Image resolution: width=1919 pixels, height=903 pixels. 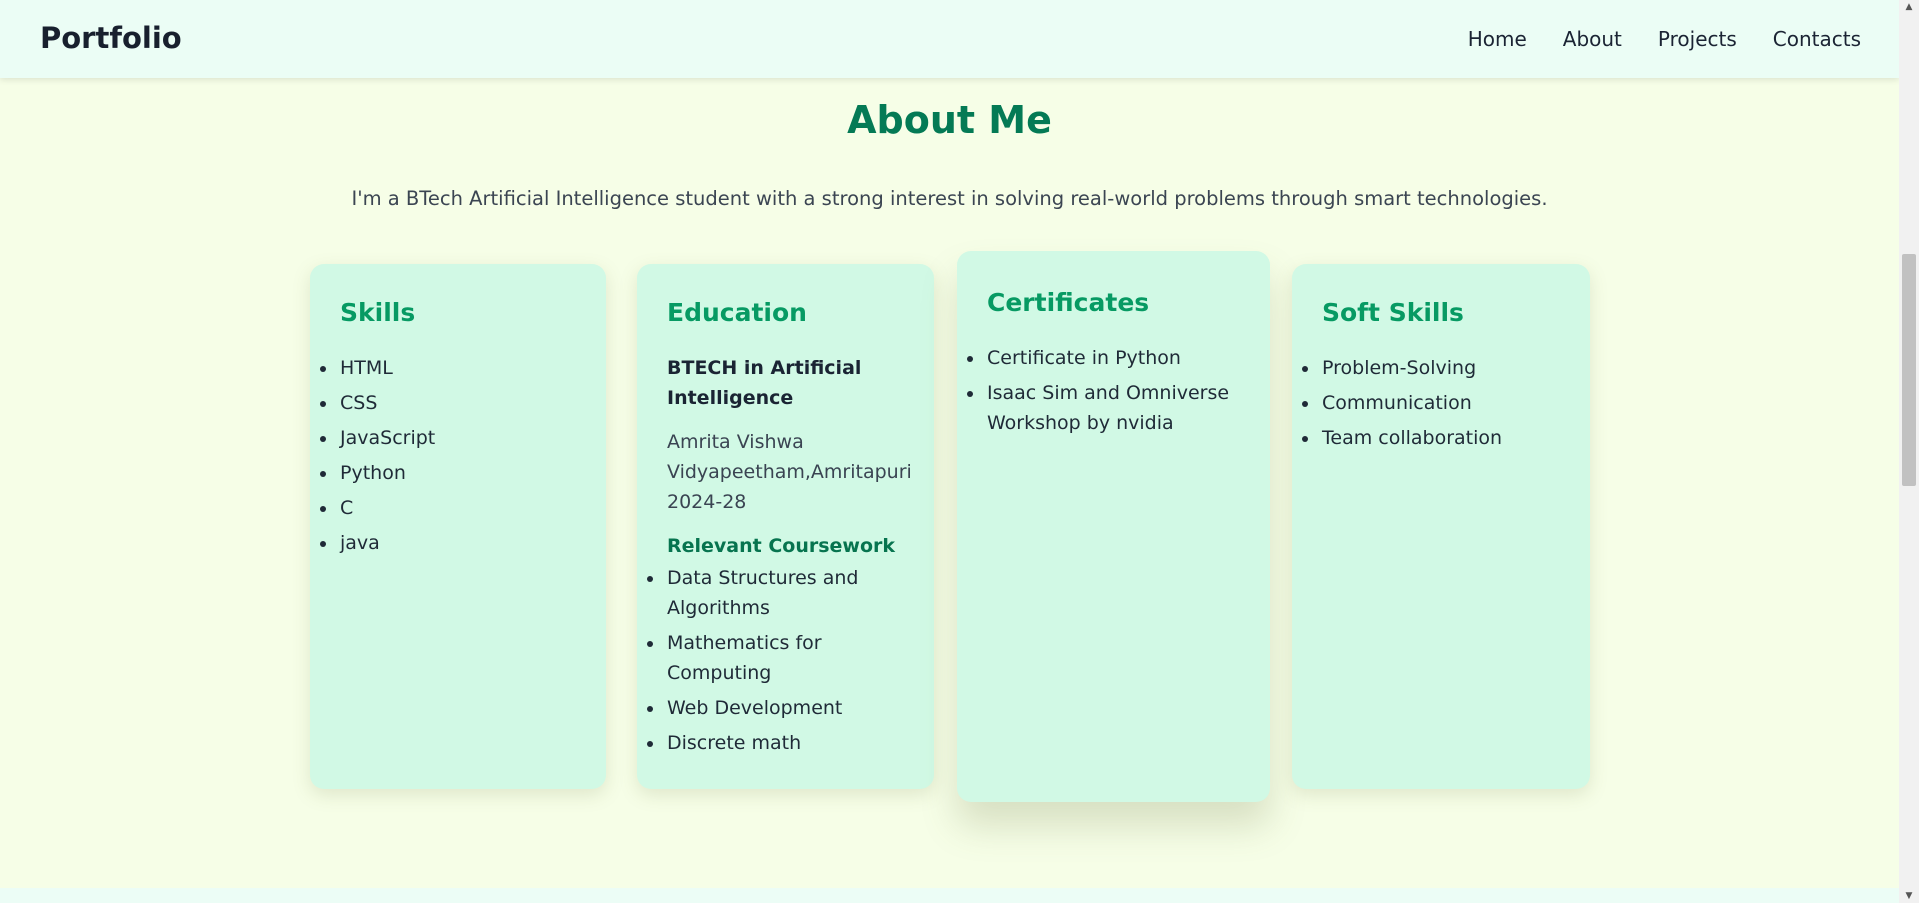 I want to click on skills-card-title: Skills, so click(x=378, y=312).